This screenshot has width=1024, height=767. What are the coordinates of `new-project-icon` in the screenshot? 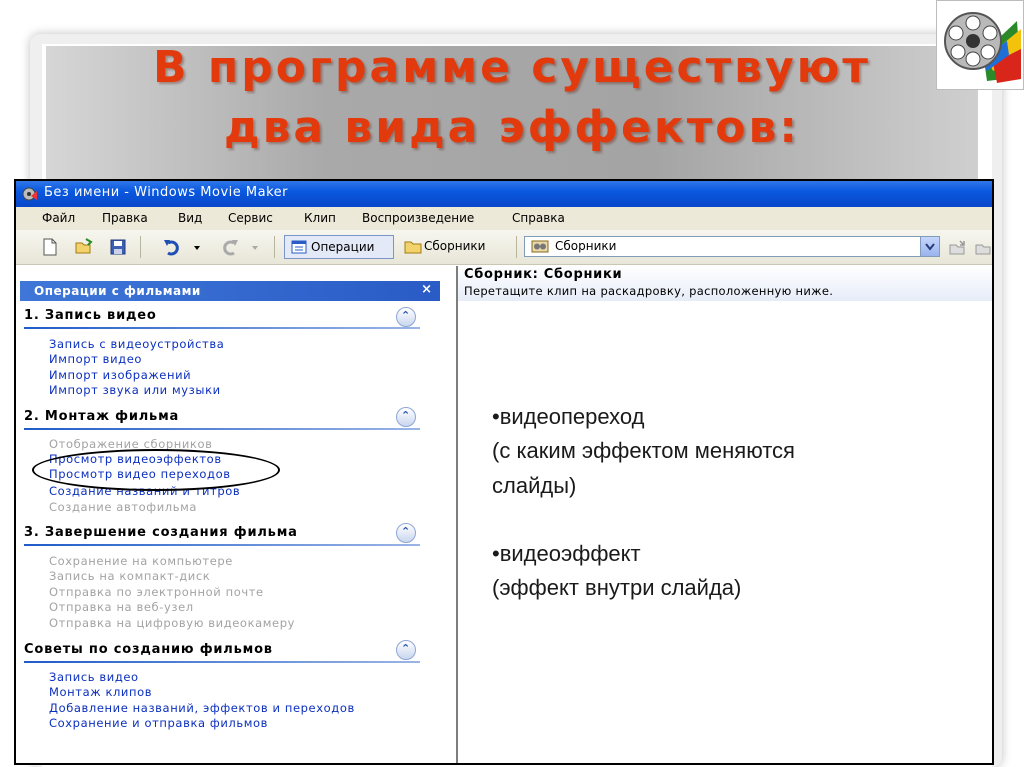 It's located at (50, 247).